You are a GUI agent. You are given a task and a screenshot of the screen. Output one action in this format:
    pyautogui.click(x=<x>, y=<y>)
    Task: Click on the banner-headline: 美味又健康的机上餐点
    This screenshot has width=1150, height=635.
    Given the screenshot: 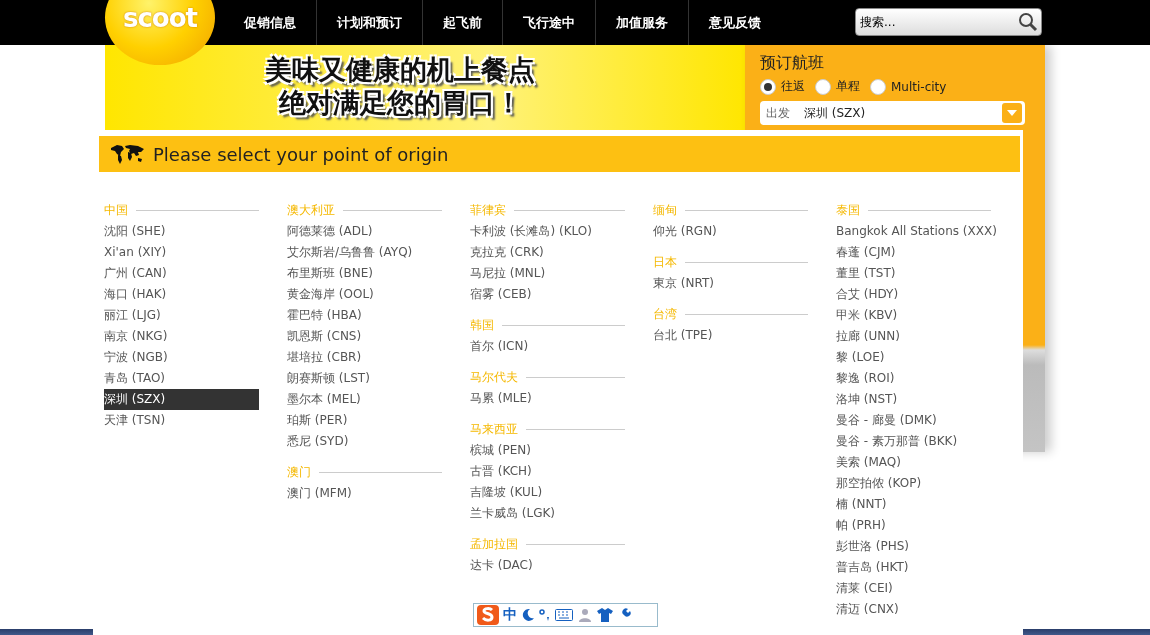 What is the action you would take?
    pyautogui.click(x=400, y=69)
    